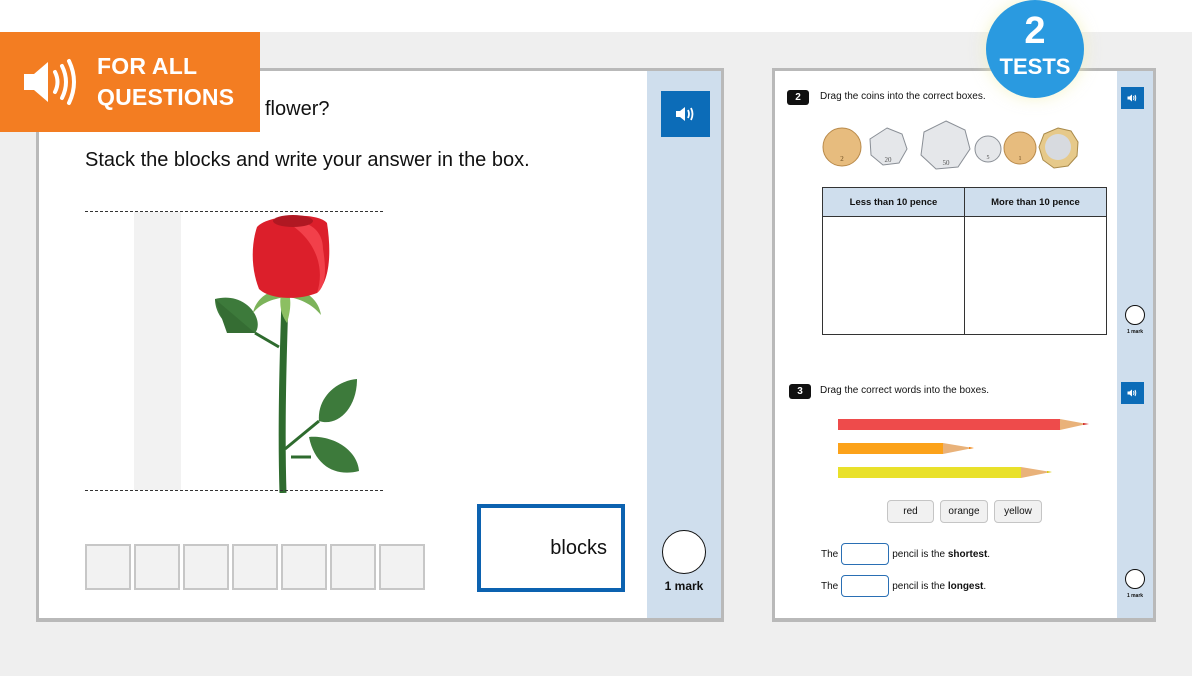  Describe the element at coordinates (1035, 31) in the screenshot. I see `tests-count: 2` at that location.